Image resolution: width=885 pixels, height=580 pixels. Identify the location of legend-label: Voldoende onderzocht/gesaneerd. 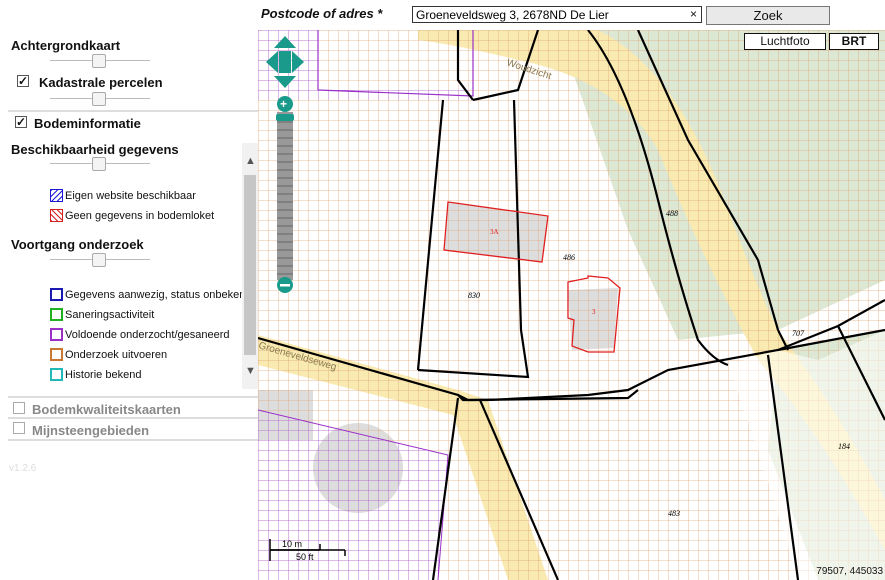
(147, 334).